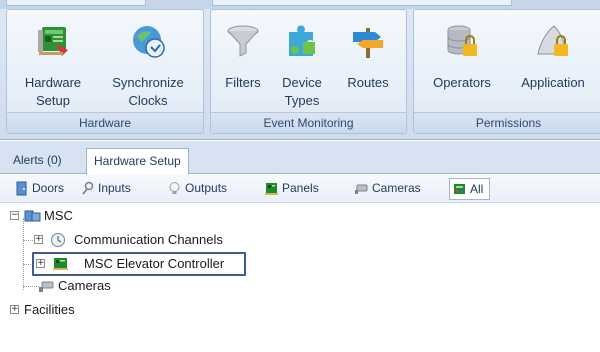 The height and width of the screenshot is (352, 600). I want to click on filter-label: All, so click(477, 189).